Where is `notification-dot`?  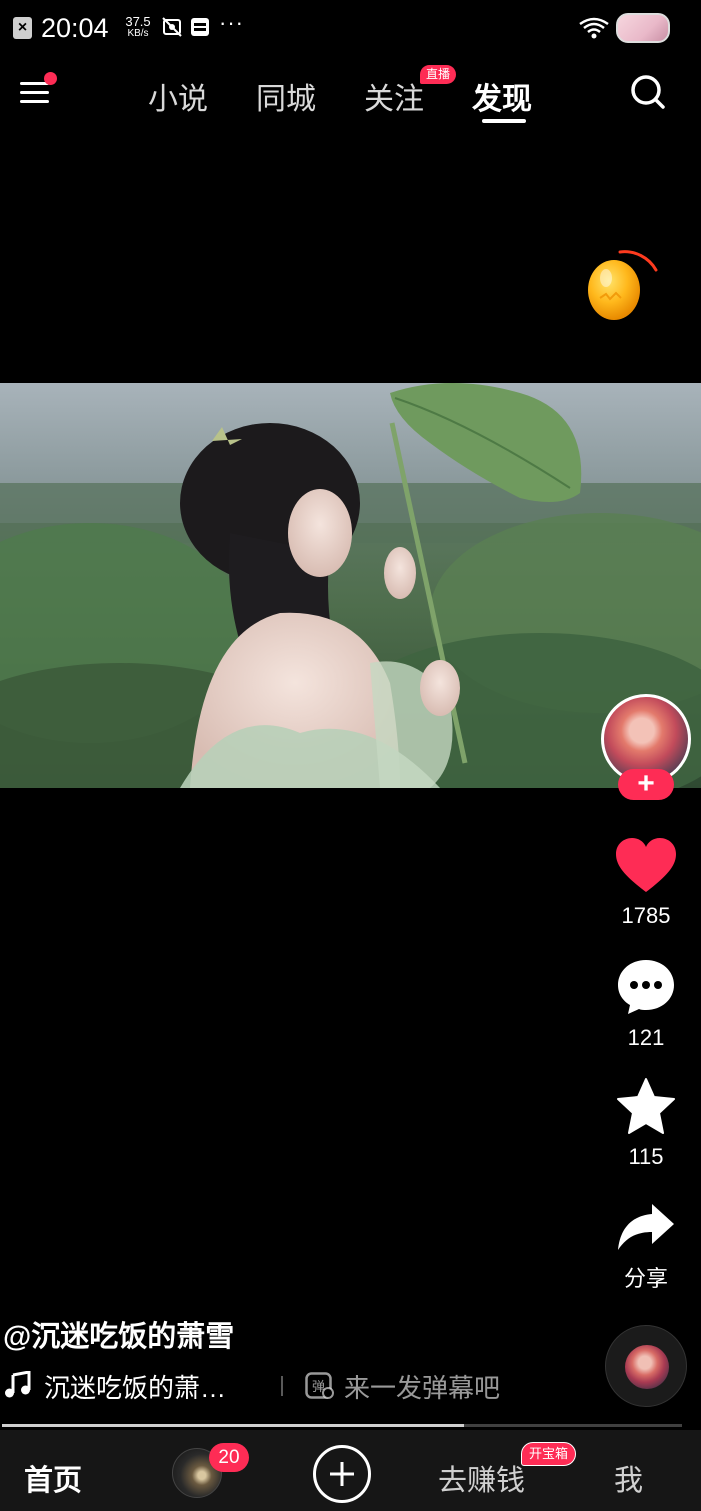
notification-dot is located at coordinates (50, 78).